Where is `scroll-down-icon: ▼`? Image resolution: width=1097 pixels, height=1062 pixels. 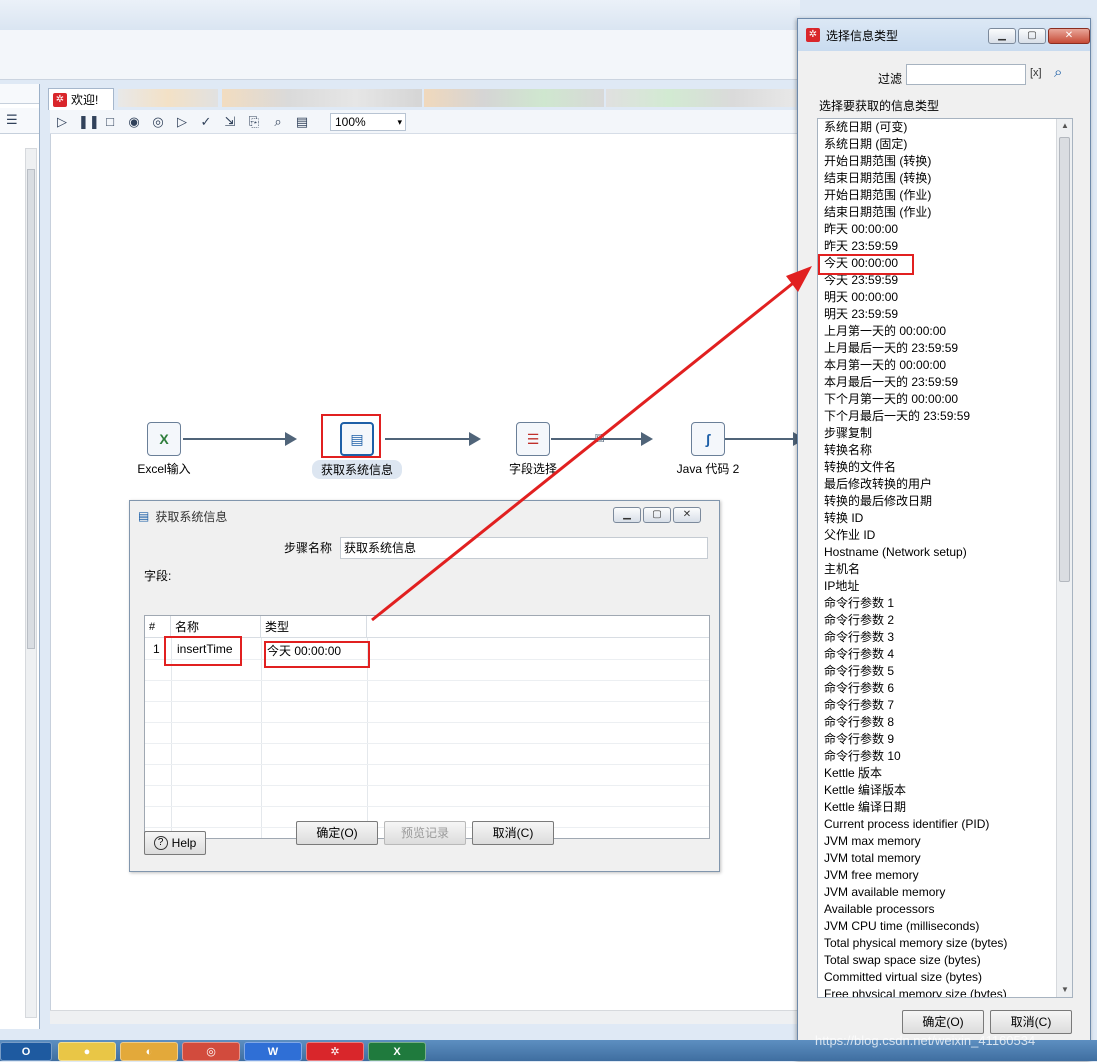
scroll-down-icon: ▼ is located at coordinates (1065, 990).